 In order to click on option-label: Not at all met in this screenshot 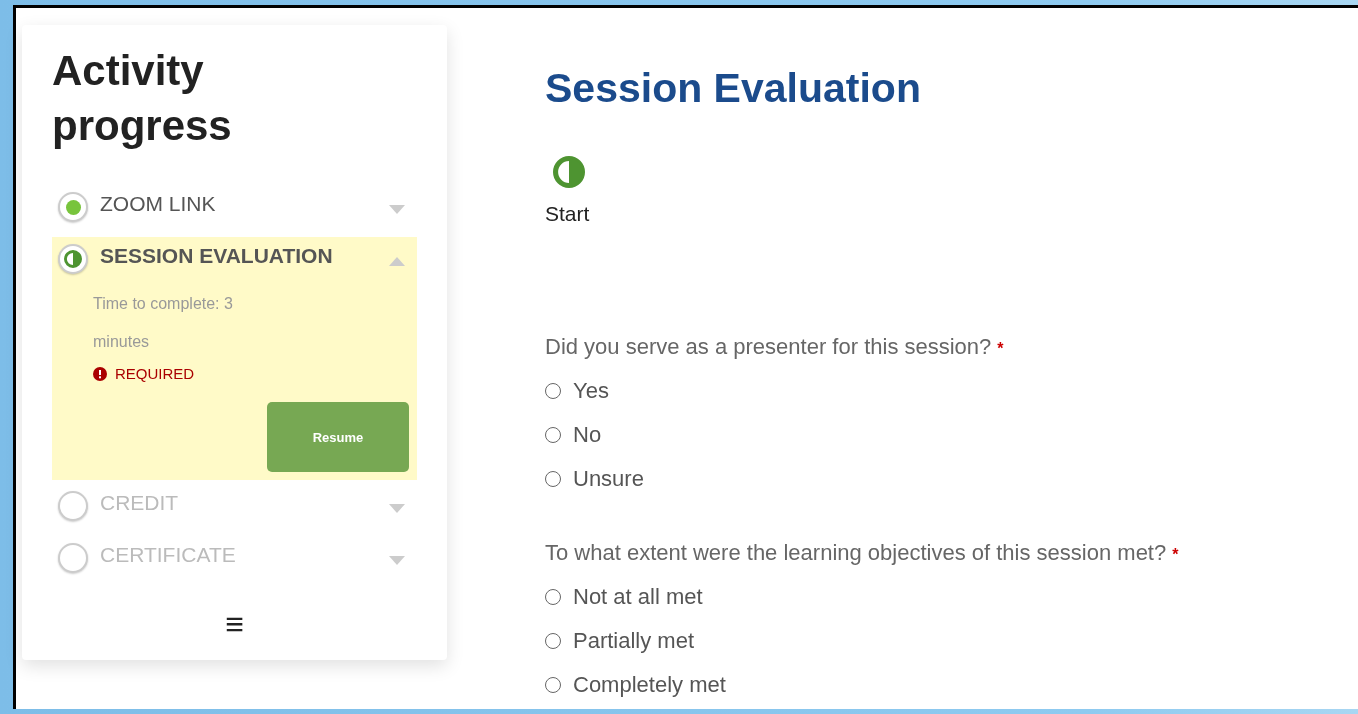, I will do `click(638, 597)`.